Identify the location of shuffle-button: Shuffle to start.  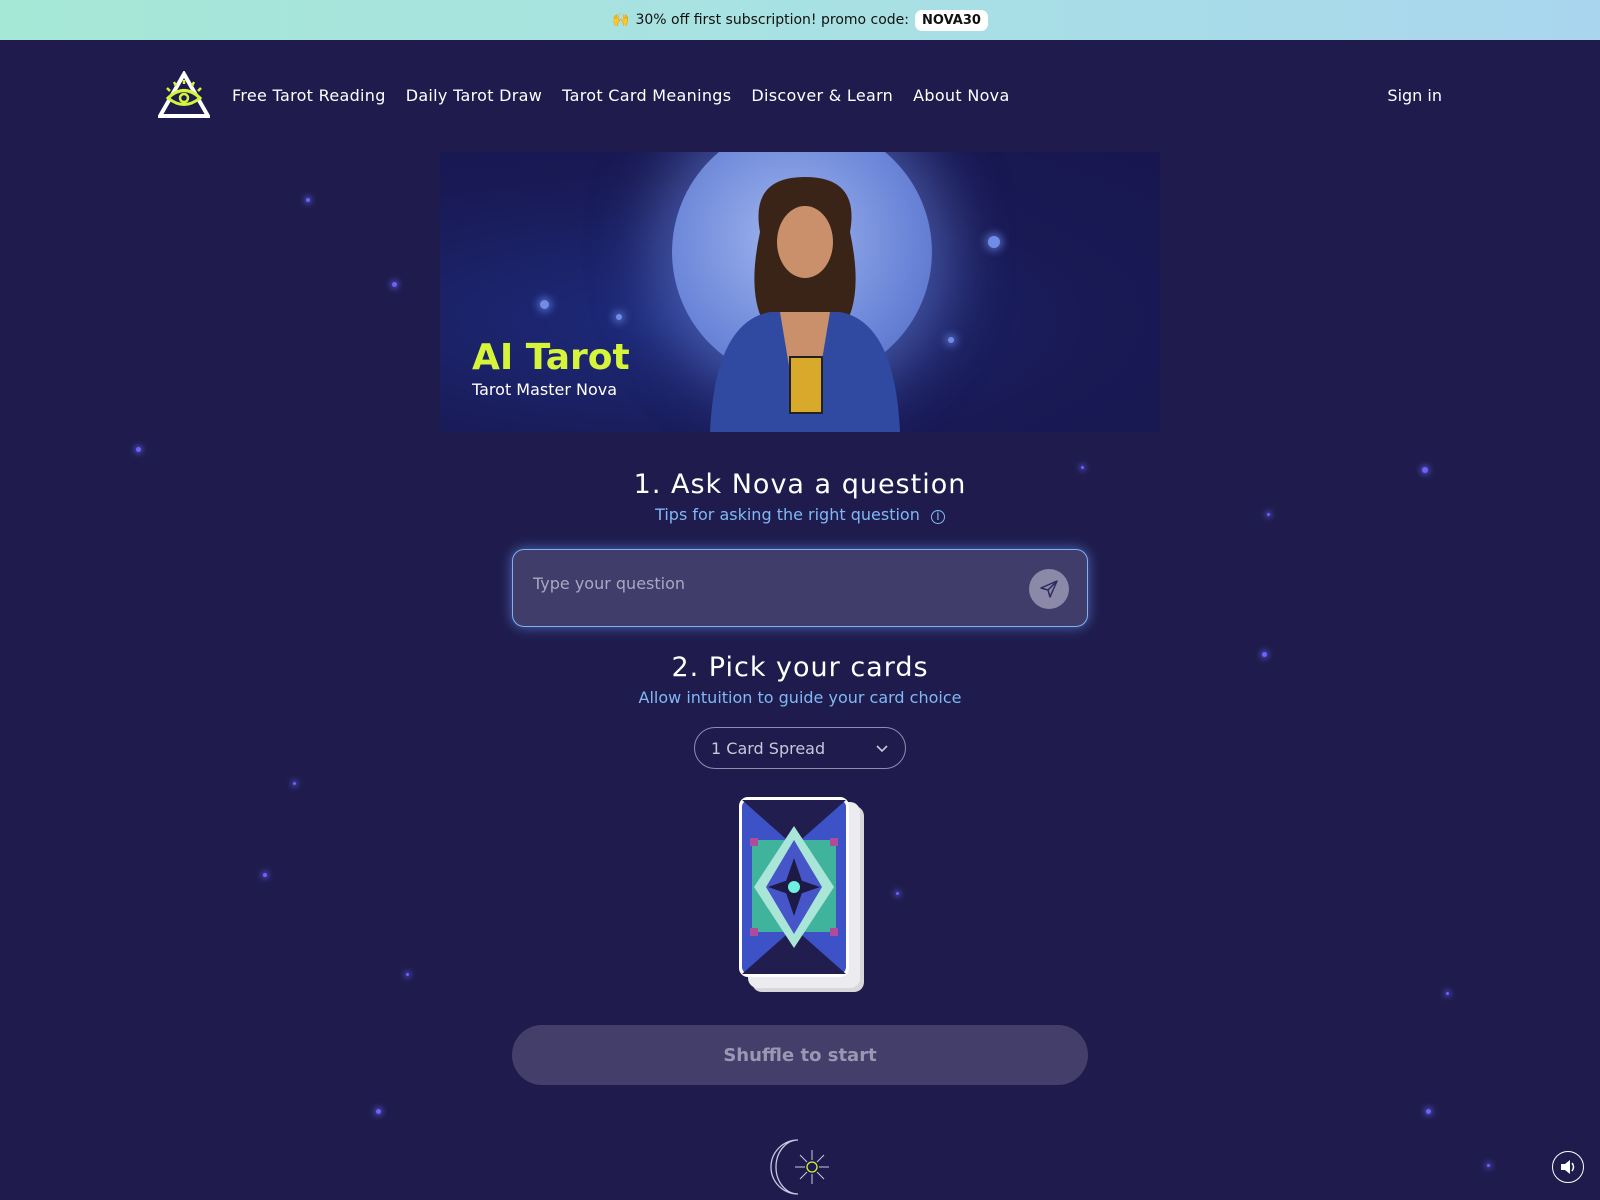
(800, 1055).